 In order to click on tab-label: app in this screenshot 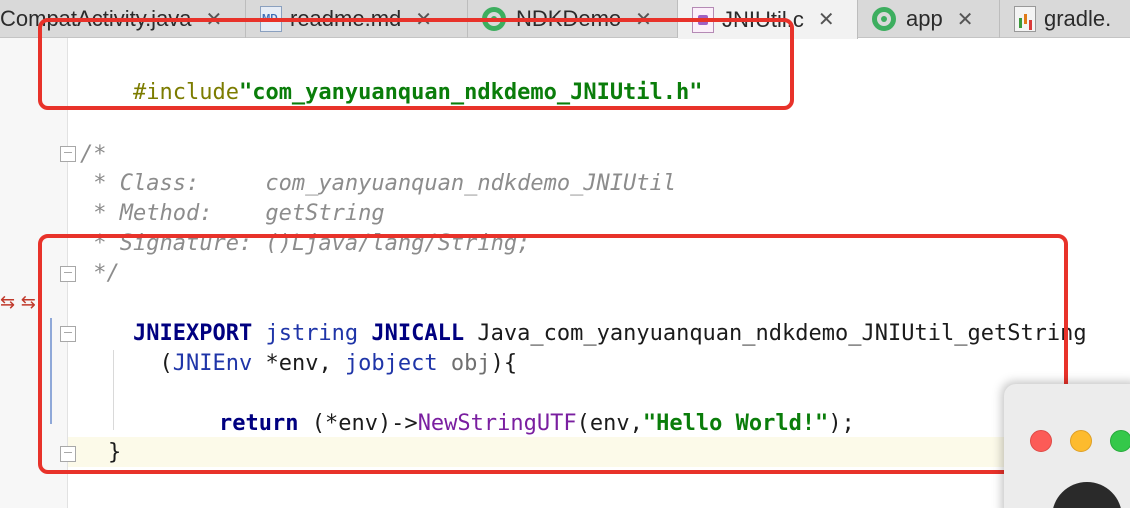, I will do `click(924, 18)`.